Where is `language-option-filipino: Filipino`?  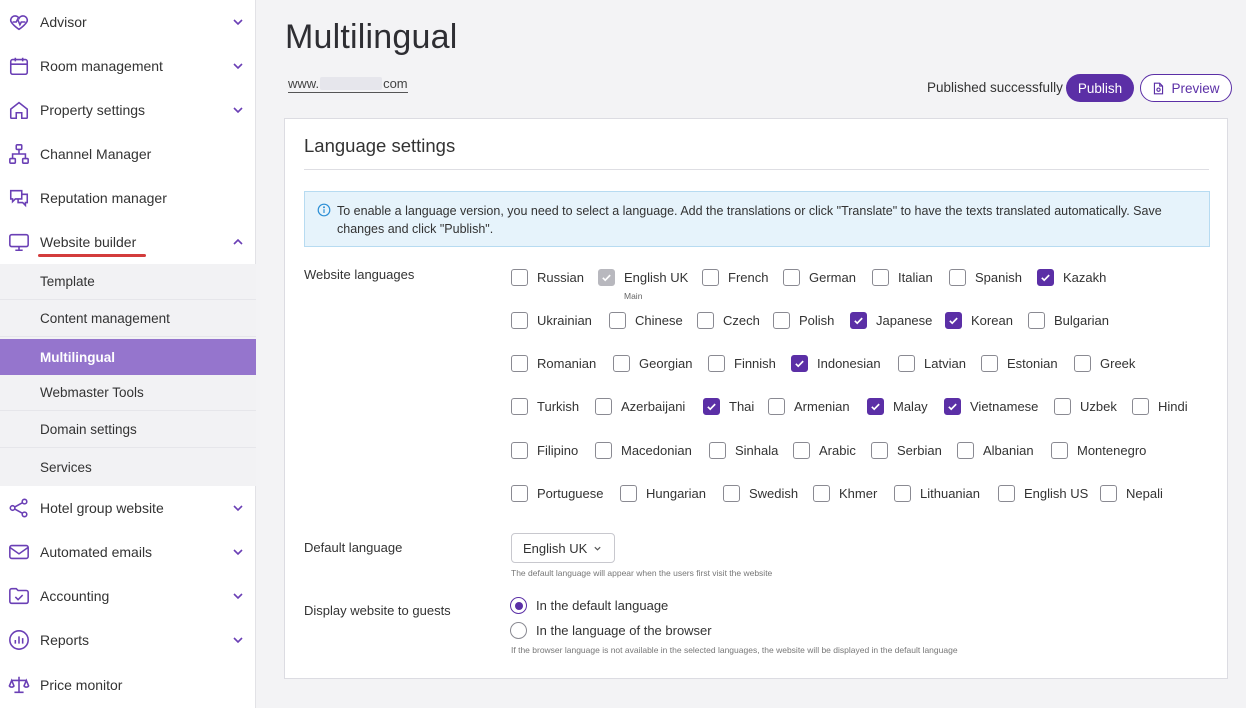
language-option-filipino: Filipino is located at coordinates (544, 450).